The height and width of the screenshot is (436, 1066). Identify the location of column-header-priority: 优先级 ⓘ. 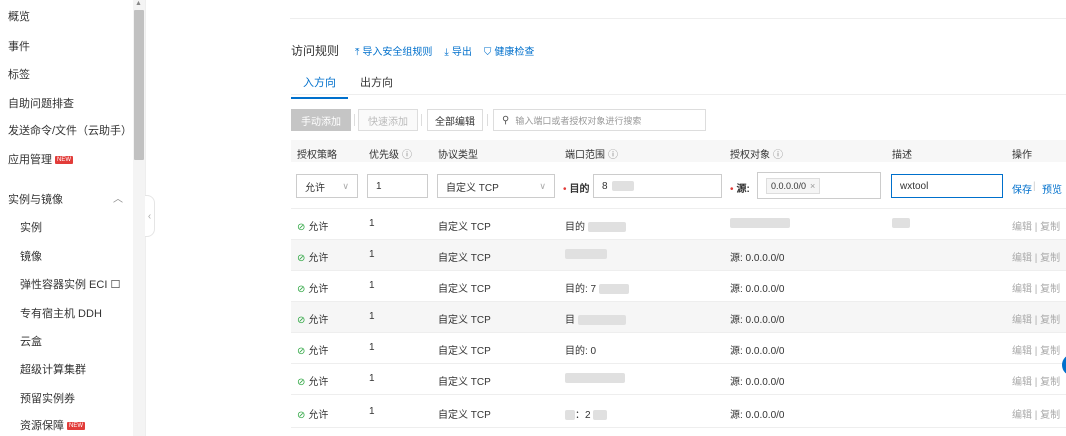
(390, 155).